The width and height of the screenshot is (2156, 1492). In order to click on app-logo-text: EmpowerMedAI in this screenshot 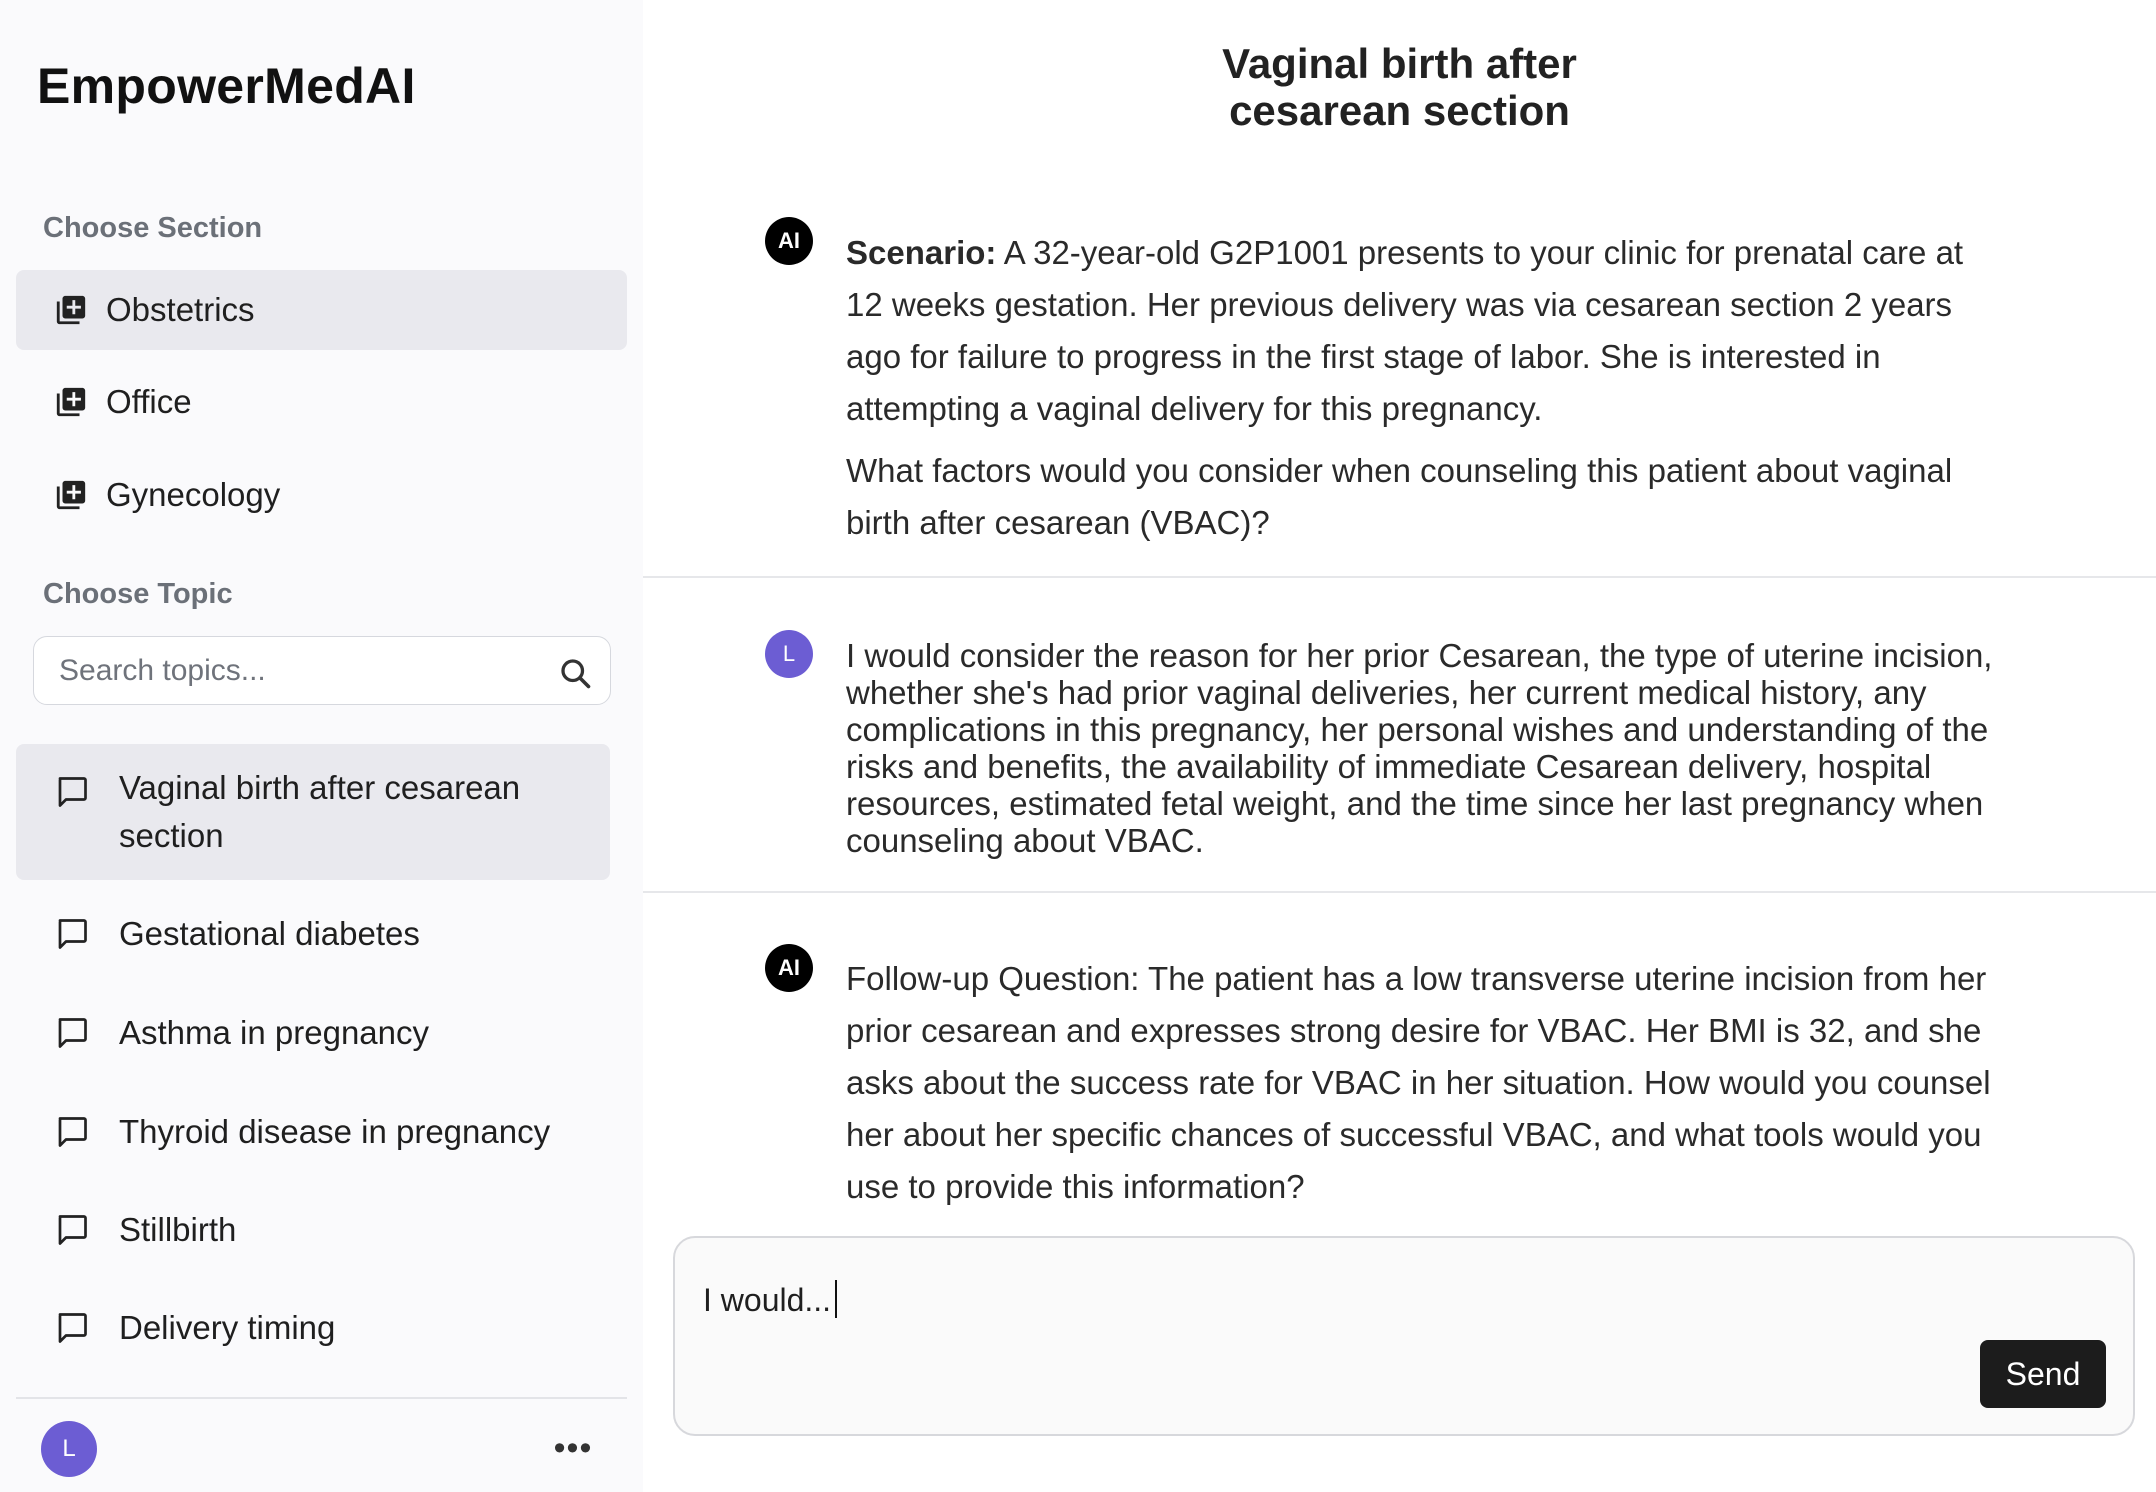, I will do `click(226, 86)`.